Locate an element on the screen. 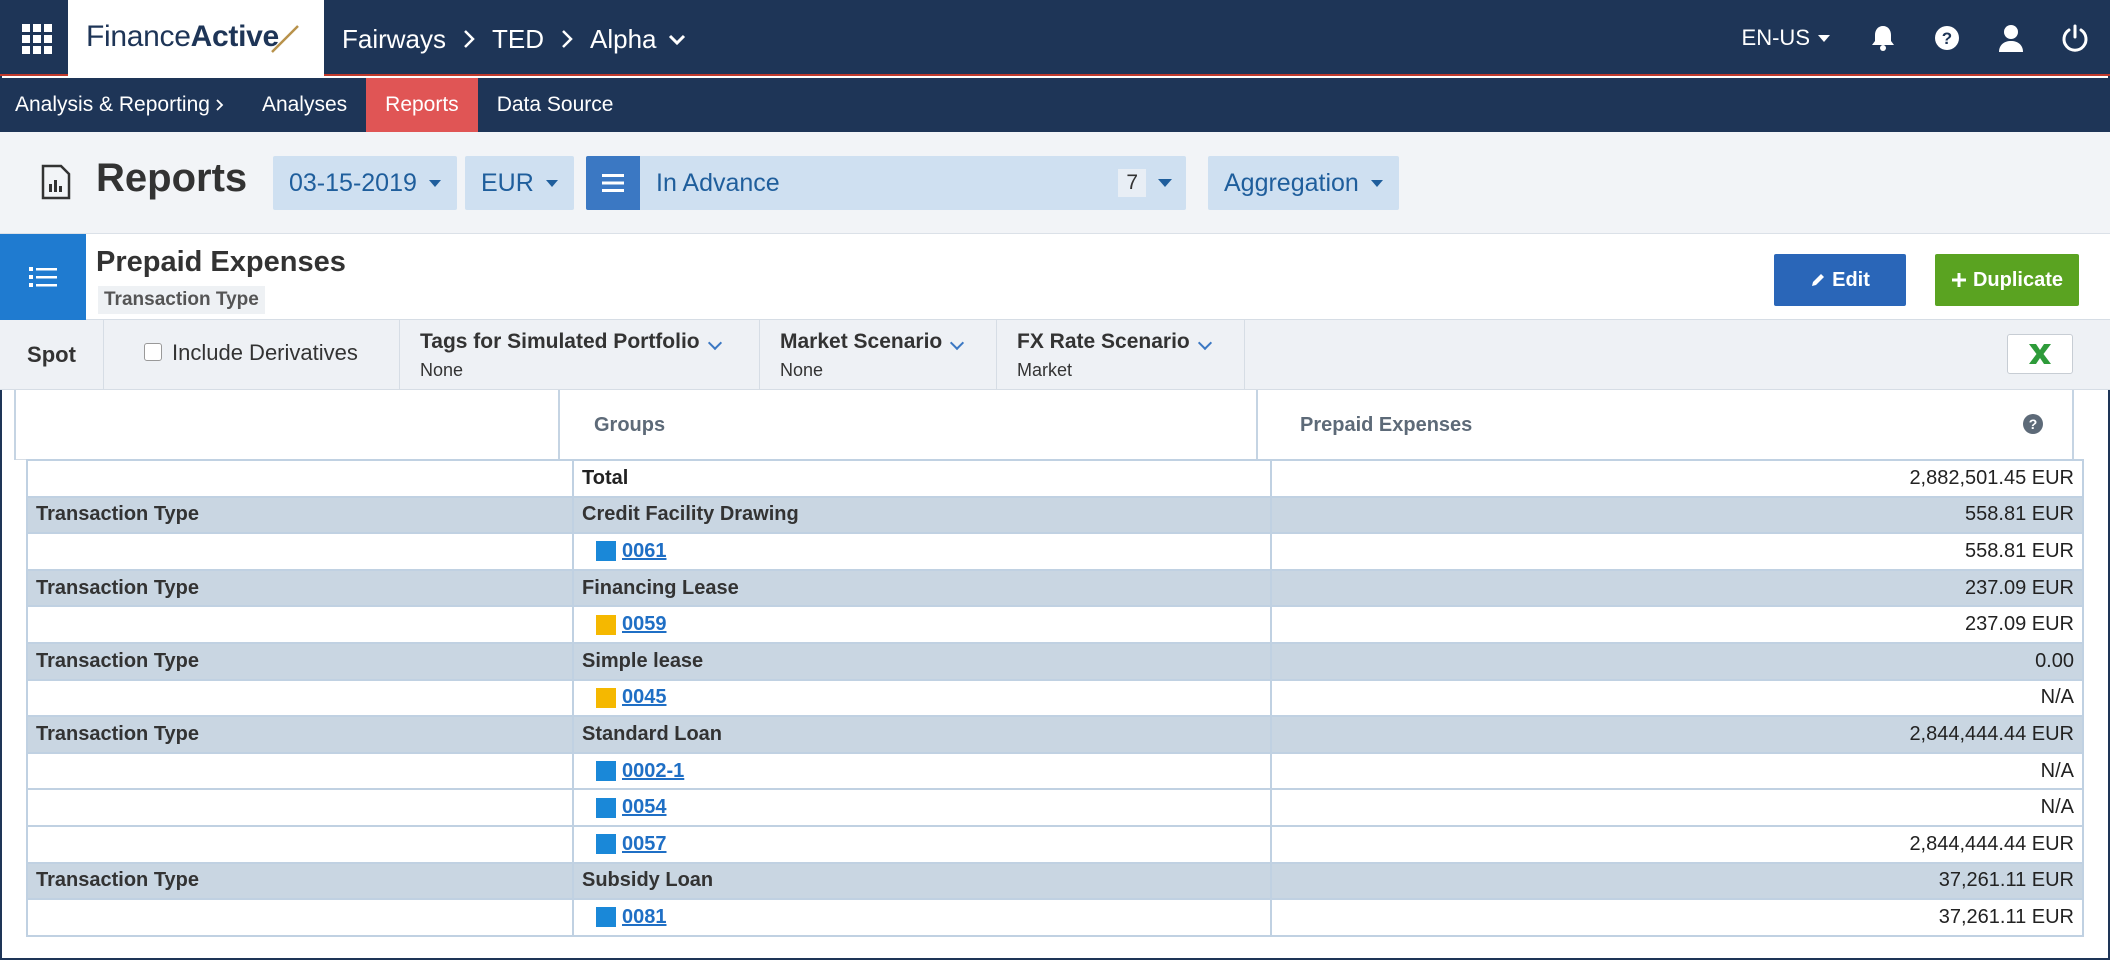 The width and height of the screenshot is (2110, 960). date-selector: 03-15-2019 is located at coordinates (365, 183).